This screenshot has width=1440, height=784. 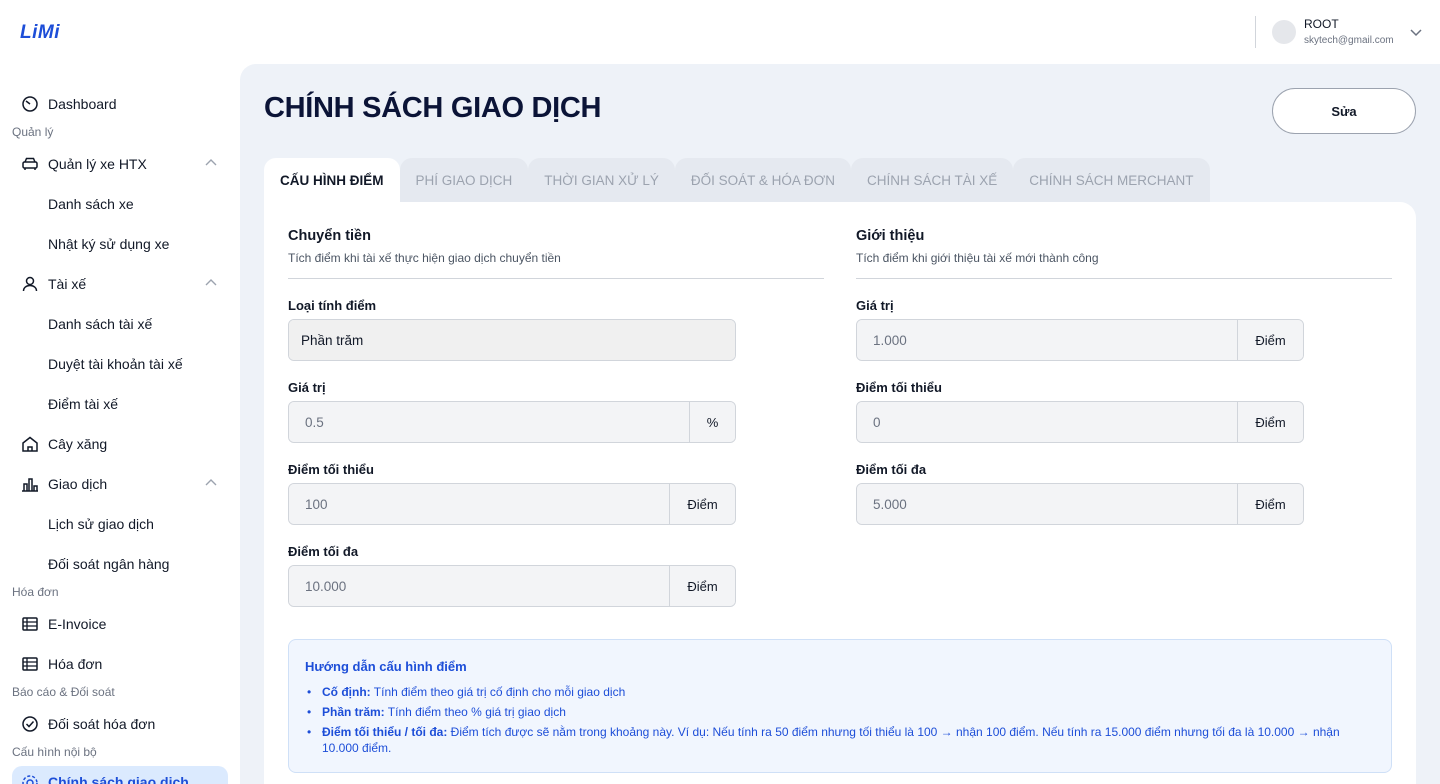 I want to click on user-name: ROOT, so click(x=1321, y=24).